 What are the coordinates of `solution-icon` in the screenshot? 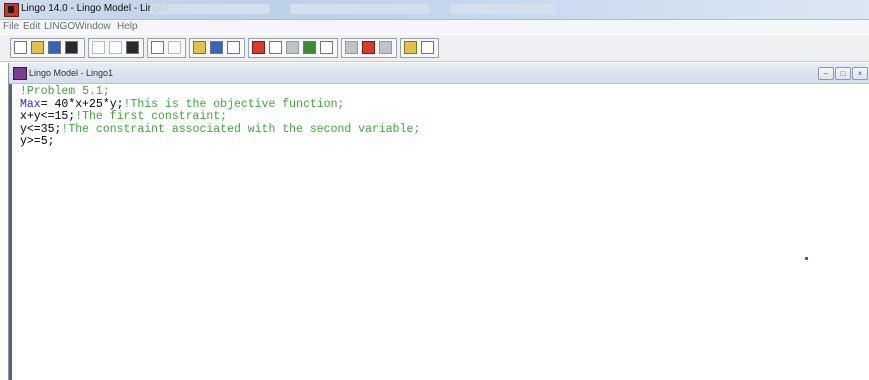 It's located at (275, 47).